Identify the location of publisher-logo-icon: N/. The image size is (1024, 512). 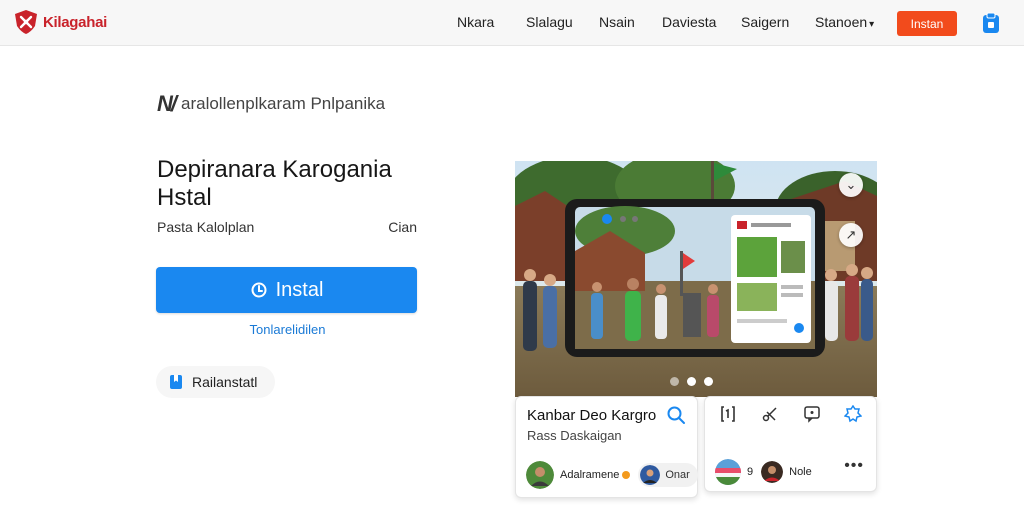
(167, 103).